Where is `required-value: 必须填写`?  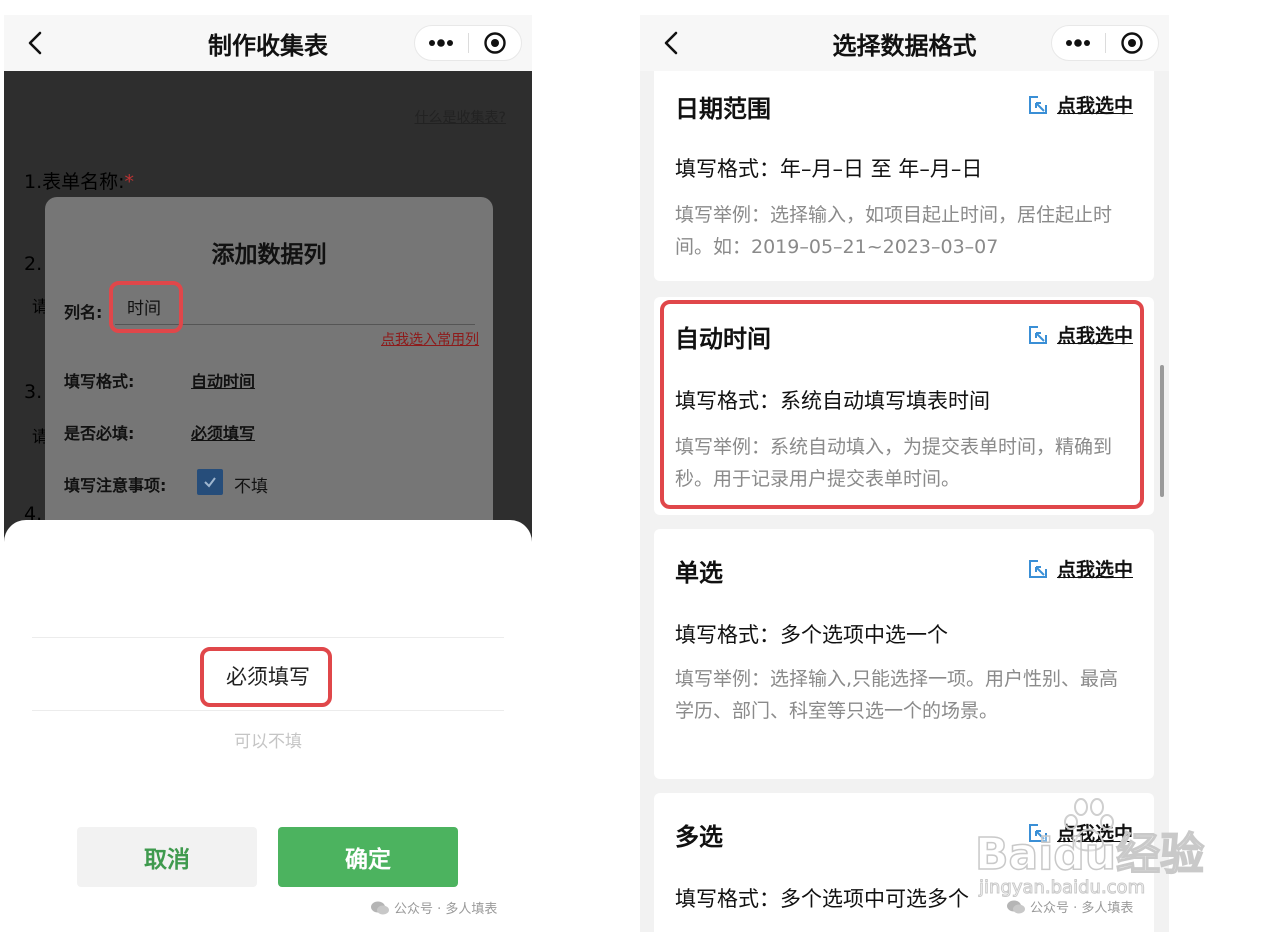 required-value: 必须填写 is located at coordinates (223, 432).